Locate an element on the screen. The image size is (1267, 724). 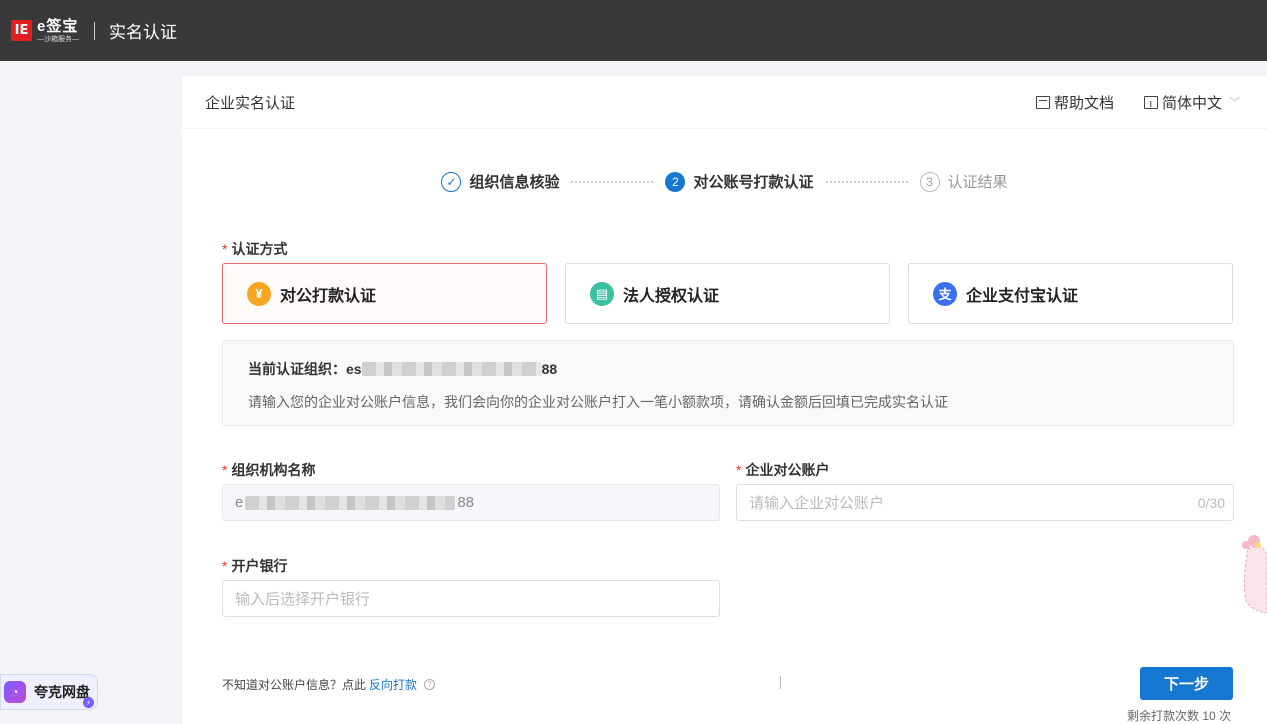
reverse-transfer-link: 反向打款 is located at coordinates (393, 684).